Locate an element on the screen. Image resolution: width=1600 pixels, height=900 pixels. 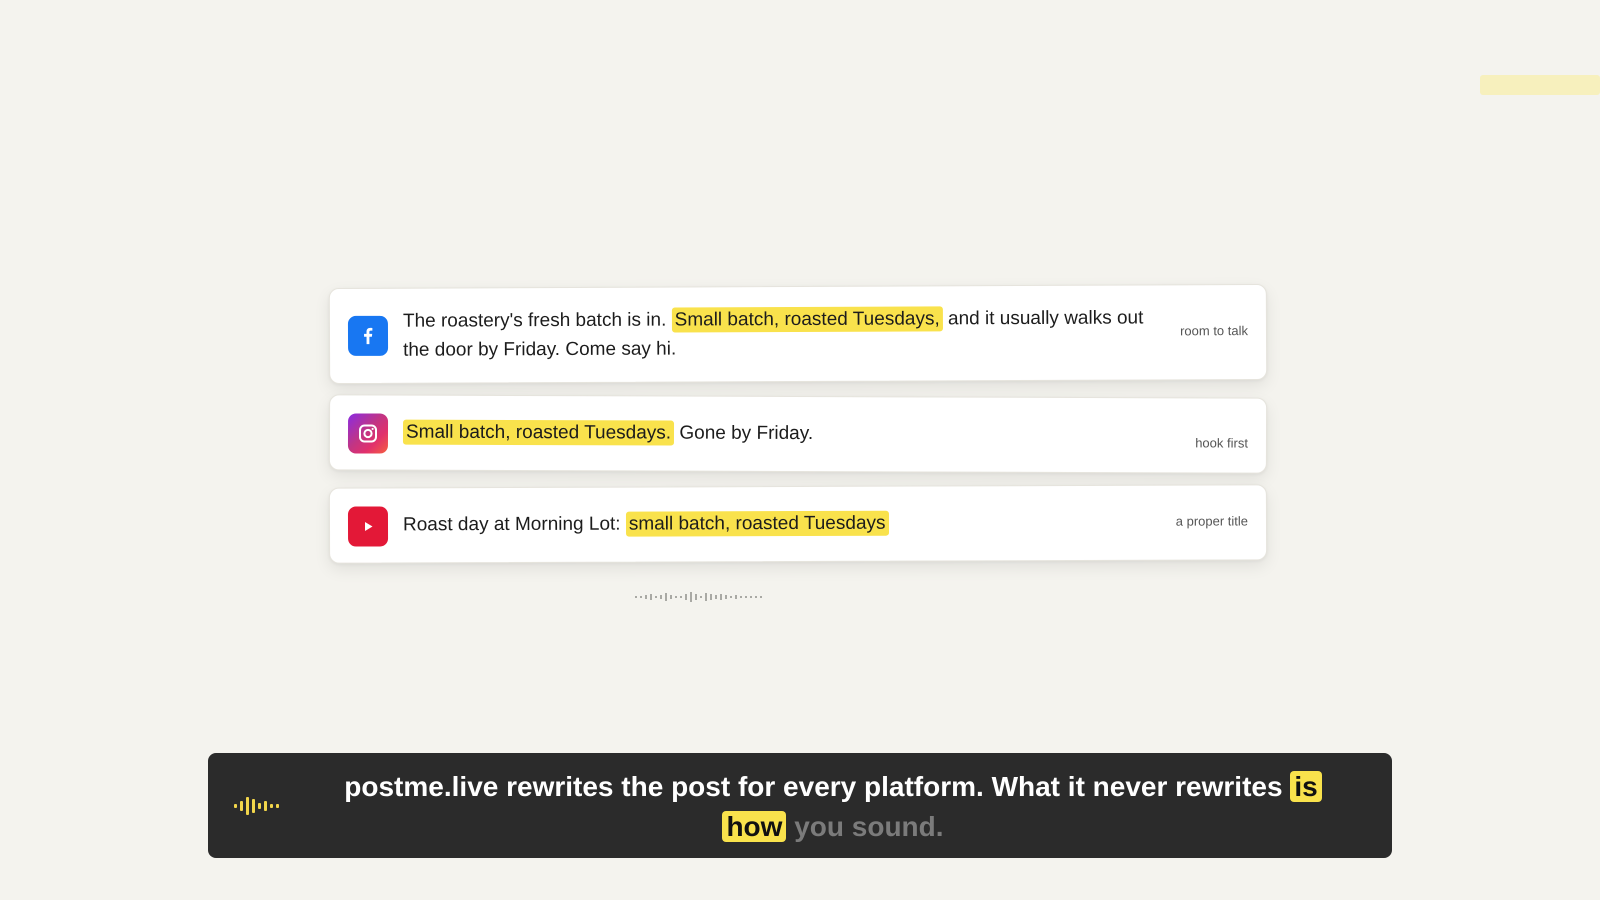
facebook-icon is located at coordinates (368, 335).